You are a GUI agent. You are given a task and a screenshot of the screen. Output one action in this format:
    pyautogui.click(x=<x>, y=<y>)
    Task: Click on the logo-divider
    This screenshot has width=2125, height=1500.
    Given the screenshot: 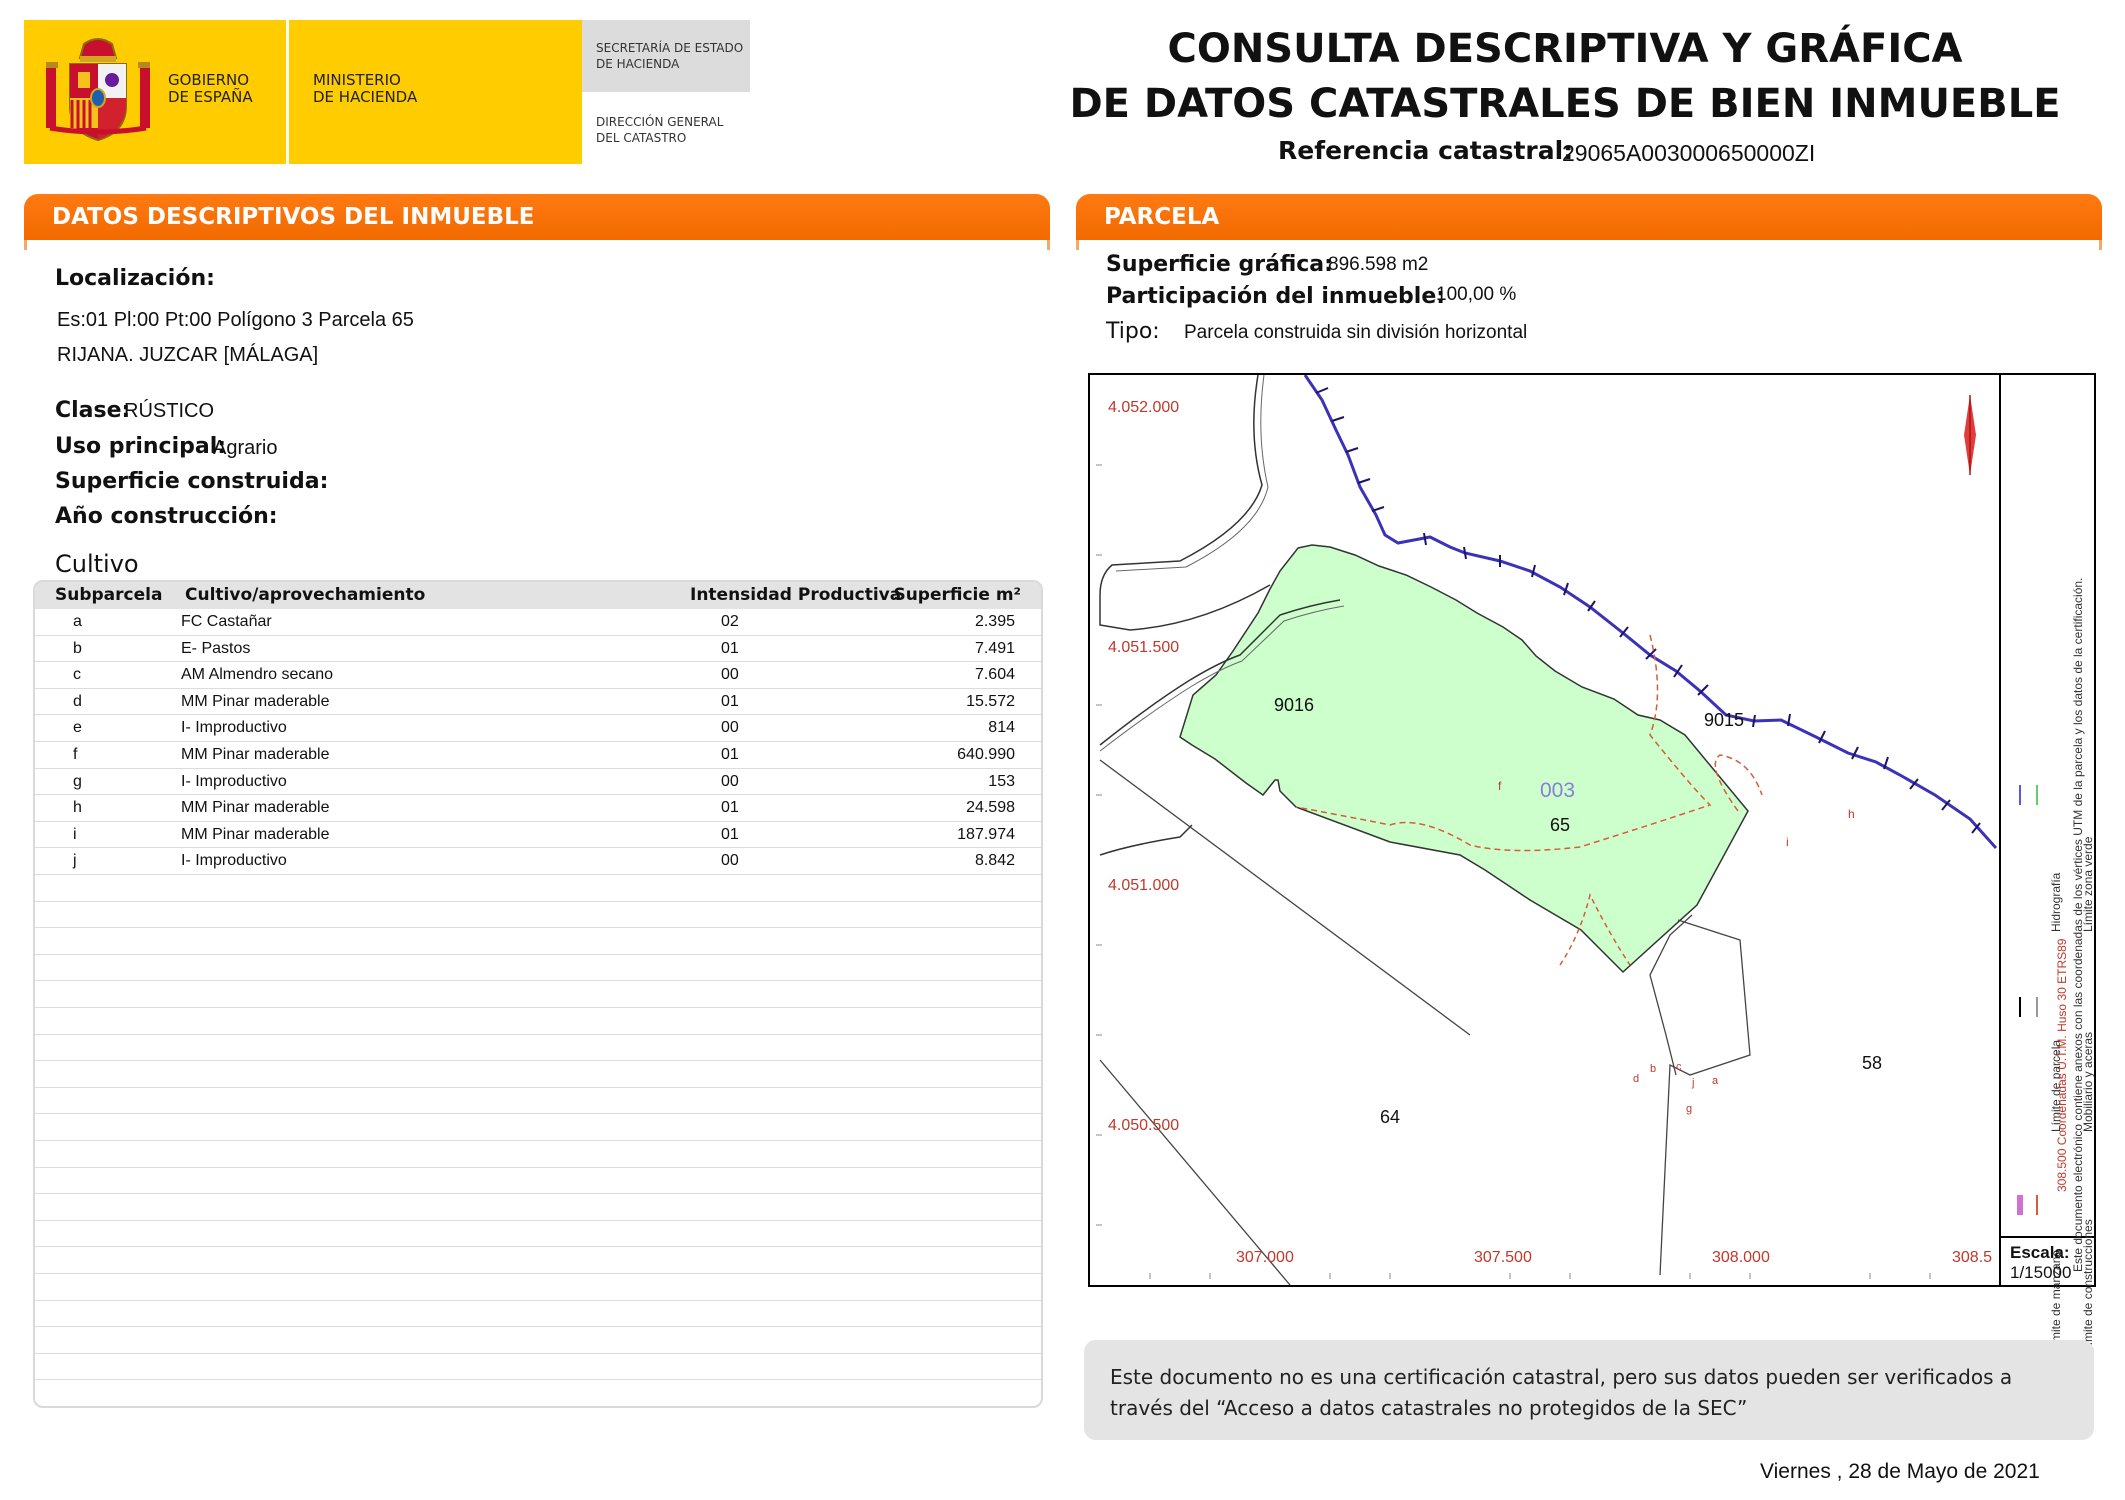 What is the action you would take?
    pyautogui.click(x=287, y=92)
    